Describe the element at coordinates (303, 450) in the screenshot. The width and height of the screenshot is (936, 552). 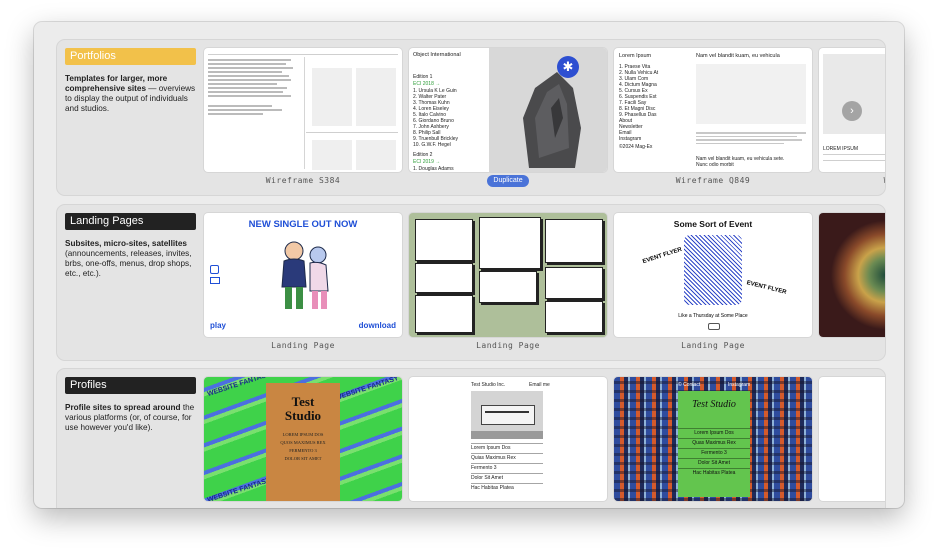
I see `profile-line: FERMENTO 3` at that location.